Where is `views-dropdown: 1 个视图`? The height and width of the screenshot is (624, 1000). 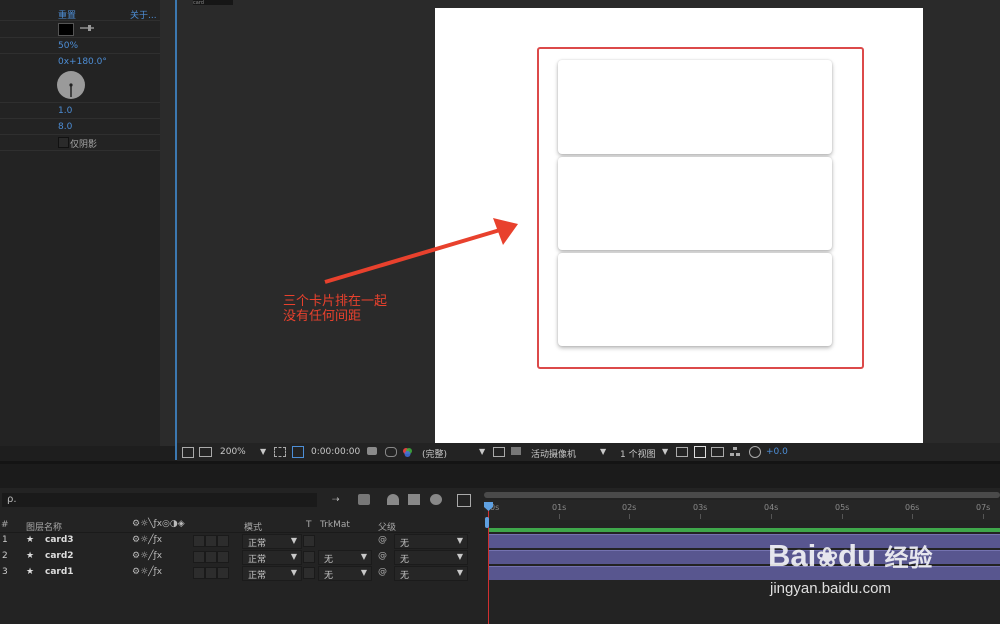
views-dropdown: 1 个视图 is located at coordinates (638, 453).